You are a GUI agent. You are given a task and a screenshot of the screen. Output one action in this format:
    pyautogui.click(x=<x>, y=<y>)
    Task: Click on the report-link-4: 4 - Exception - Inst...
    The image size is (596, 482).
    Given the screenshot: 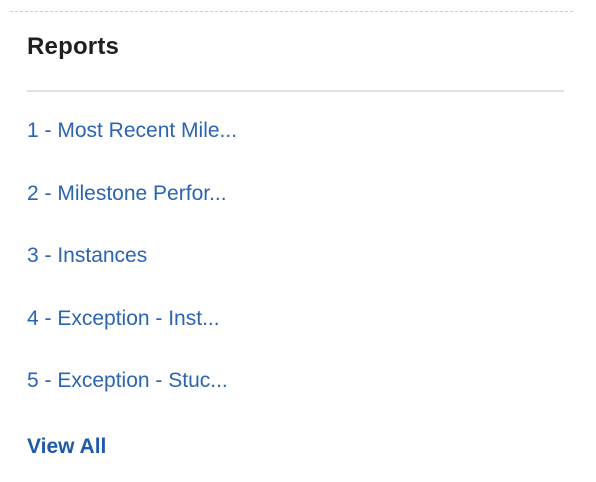 What is the action you would take?
    pyautogui.click(x=132, y=319)
    